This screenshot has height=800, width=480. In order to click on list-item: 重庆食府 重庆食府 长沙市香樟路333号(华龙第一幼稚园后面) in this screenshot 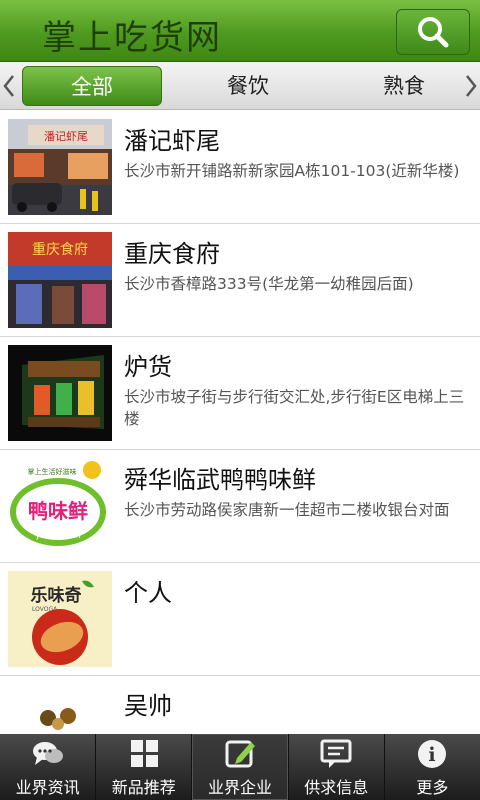, I will do `click(240, 280)`.